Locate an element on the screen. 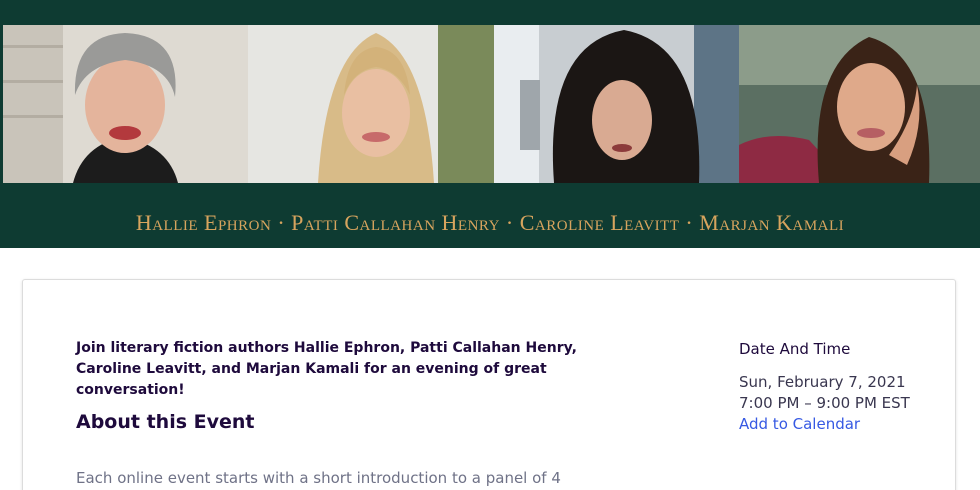 This screenshot has height=490, width=980. event-date: Sun, February 7, 2021 is located at coordinates (822, 382).